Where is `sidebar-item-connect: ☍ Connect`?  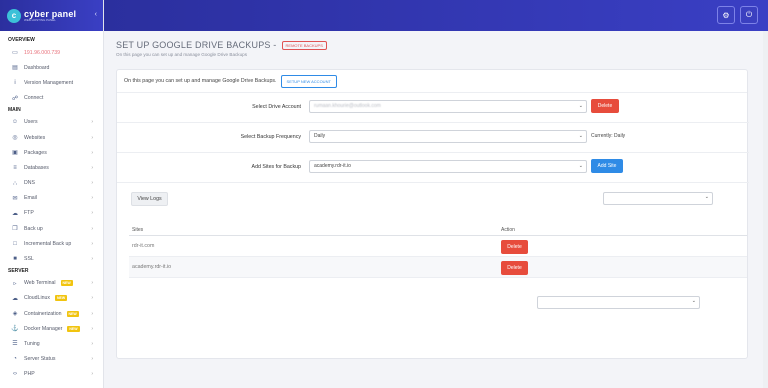 sidebar-item-connect: ☍ Connect is located at coordinates (51, 98).